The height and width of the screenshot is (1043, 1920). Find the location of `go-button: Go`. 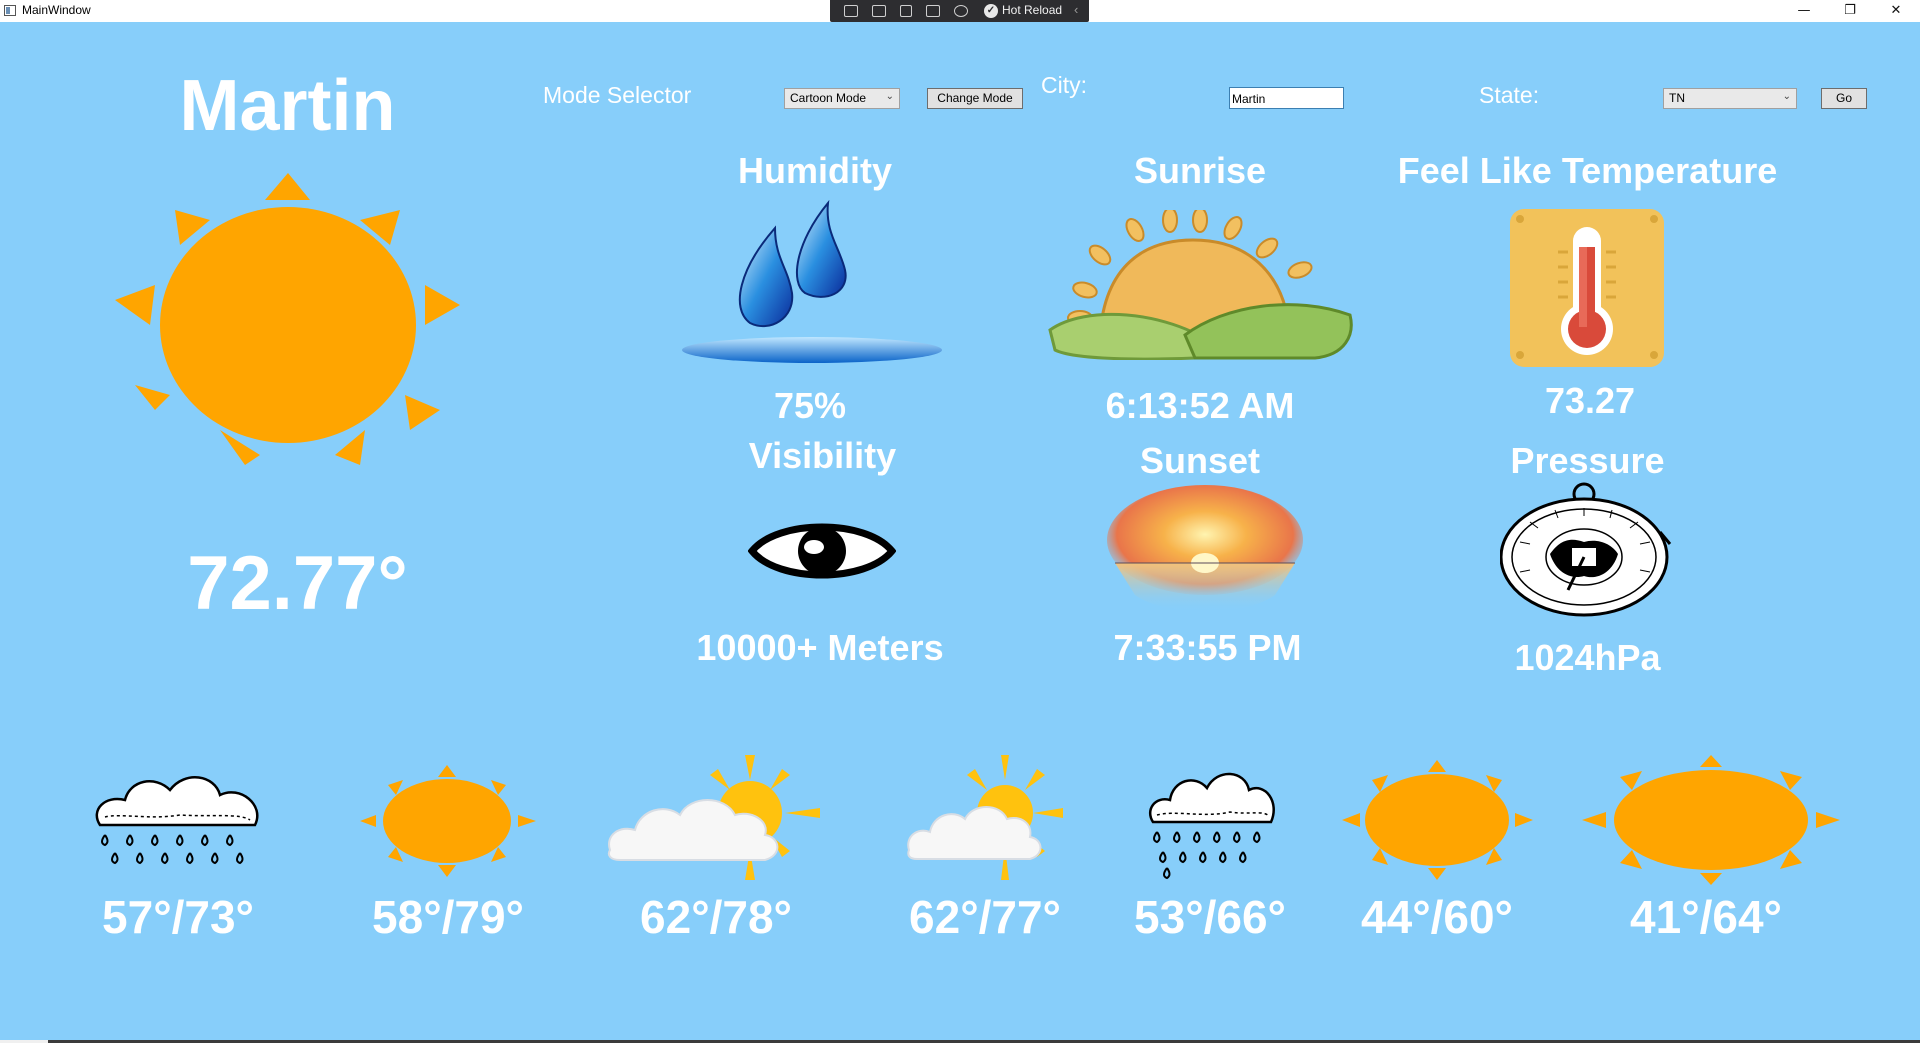

go-button: Go is located at coordinates (1844, 98).